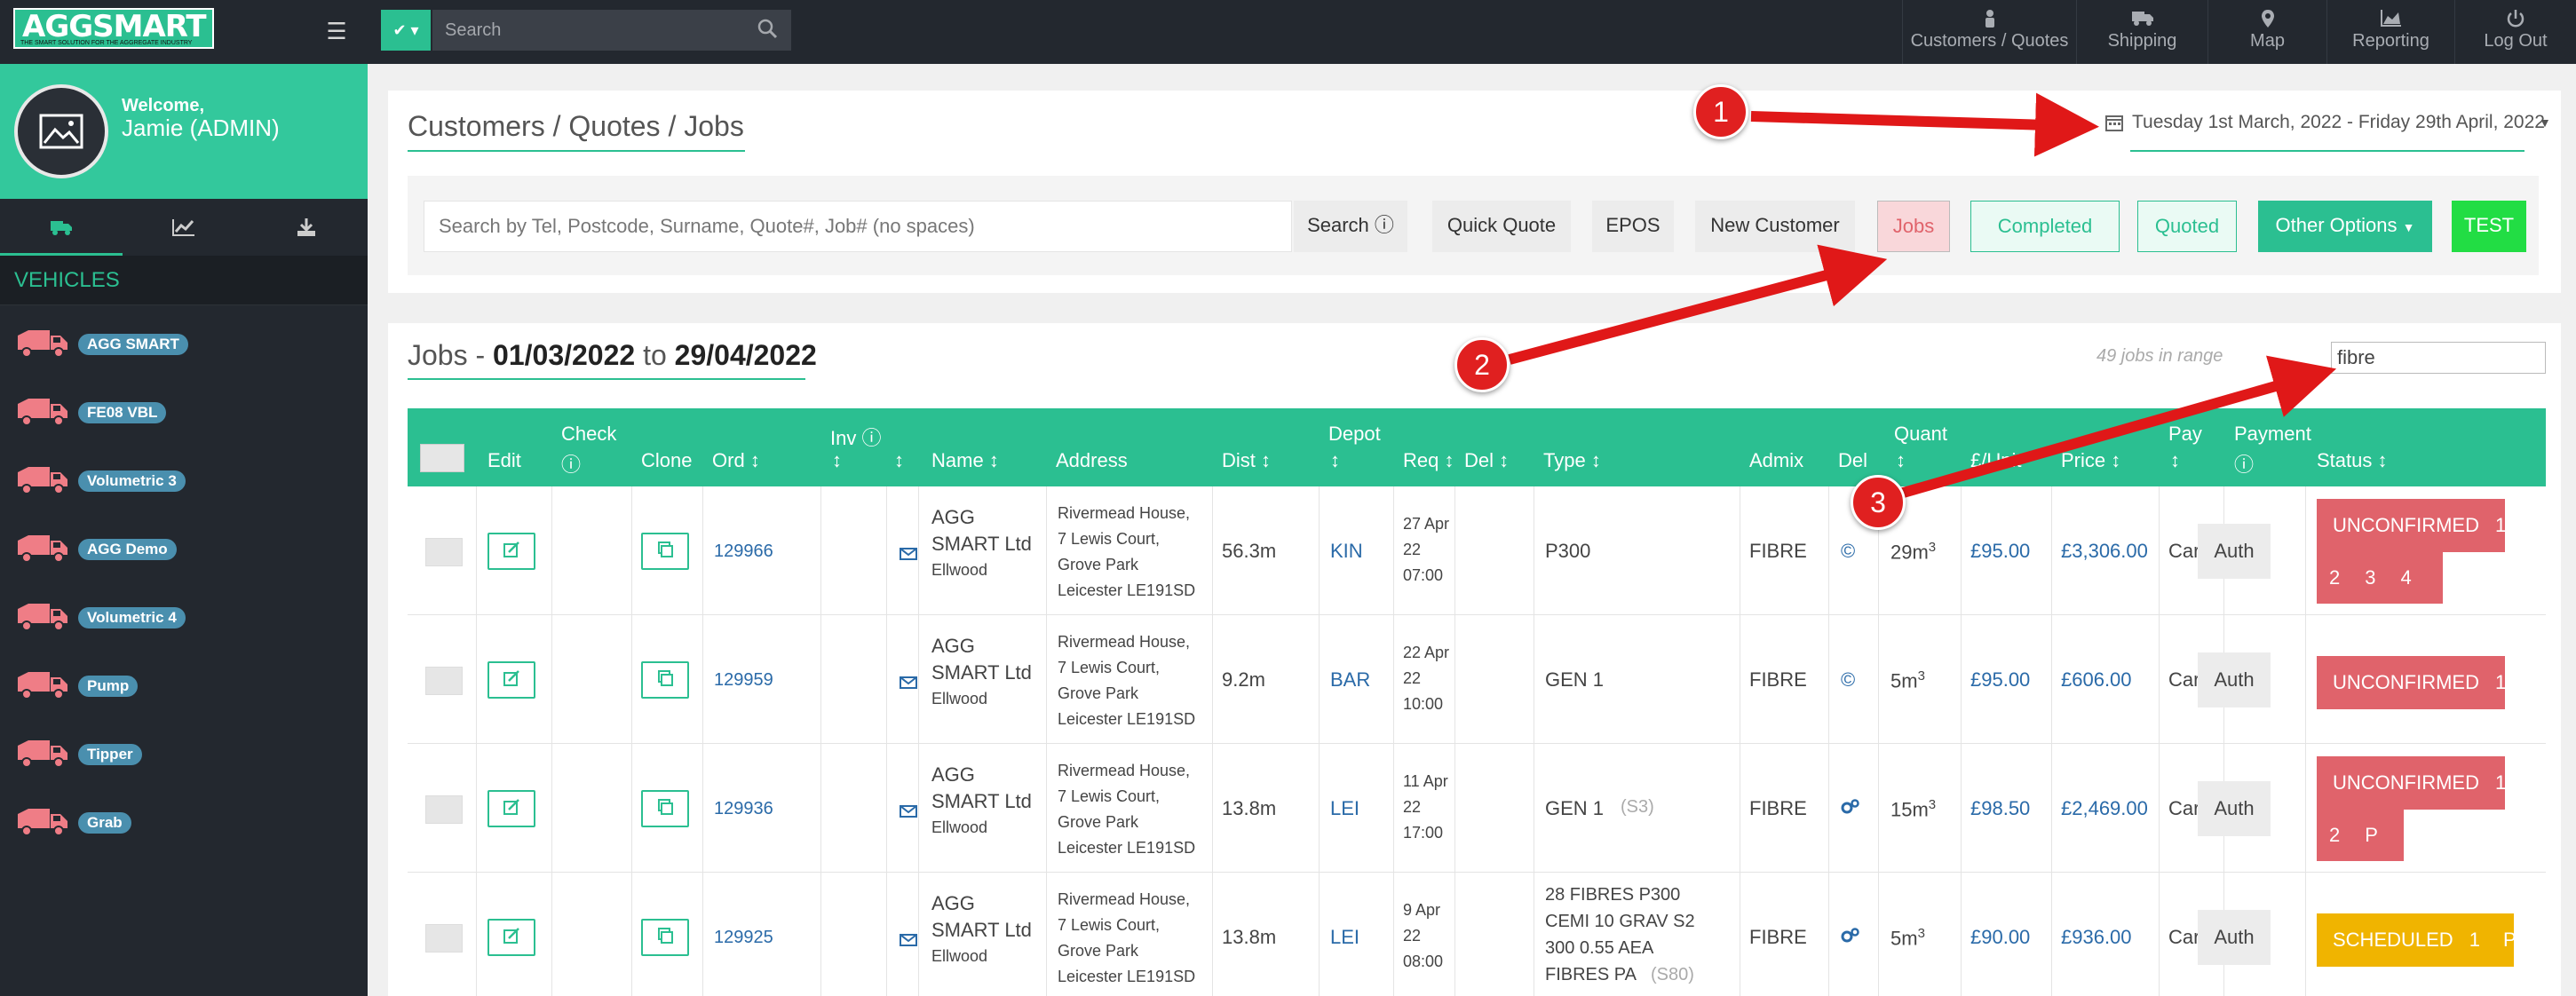  I want to click on avatar, so click(61, 131).